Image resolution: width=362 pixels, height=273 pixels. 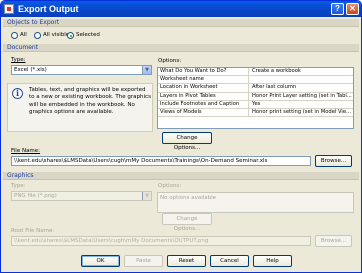 What do you see at coordinates (170, 61) in the screenshot?
I see `document-options-label: Options:` at bounding box center [170, 61].